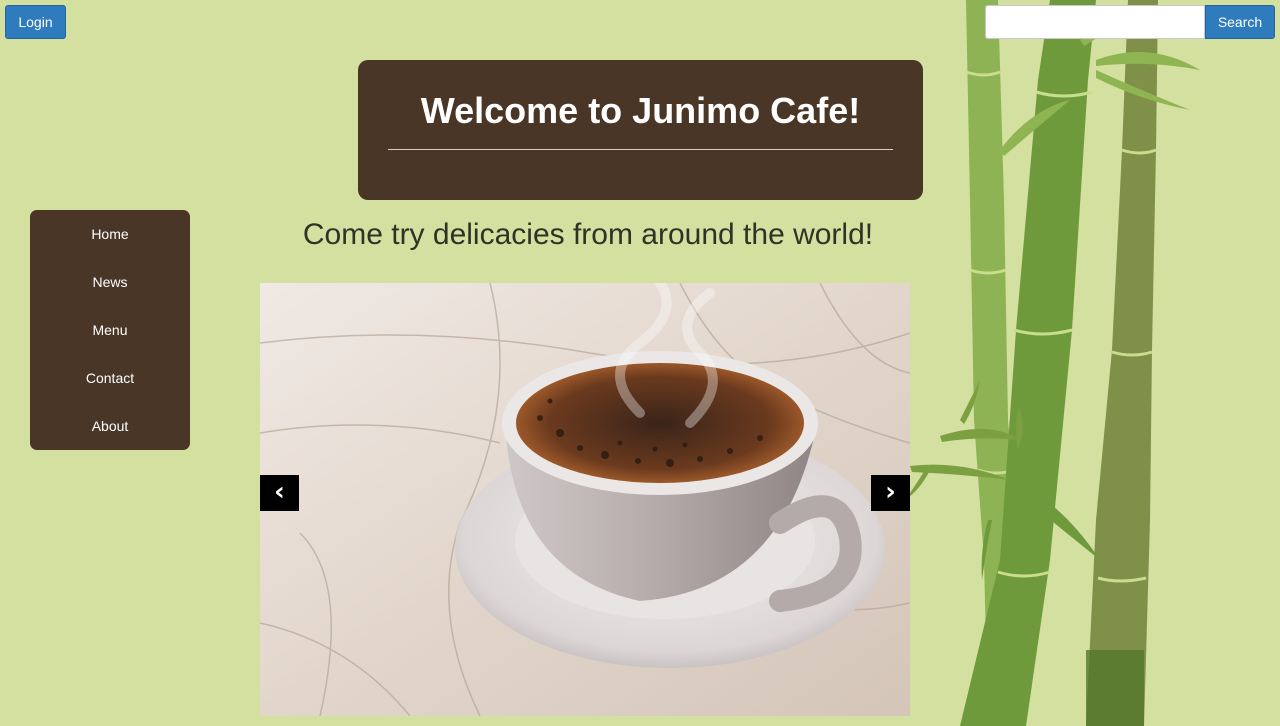 The width and height of the screenshot is (1280, 726). Describe the element at coordinates (35, 22) in the screenshot. I see `login-button: Login` at that location.